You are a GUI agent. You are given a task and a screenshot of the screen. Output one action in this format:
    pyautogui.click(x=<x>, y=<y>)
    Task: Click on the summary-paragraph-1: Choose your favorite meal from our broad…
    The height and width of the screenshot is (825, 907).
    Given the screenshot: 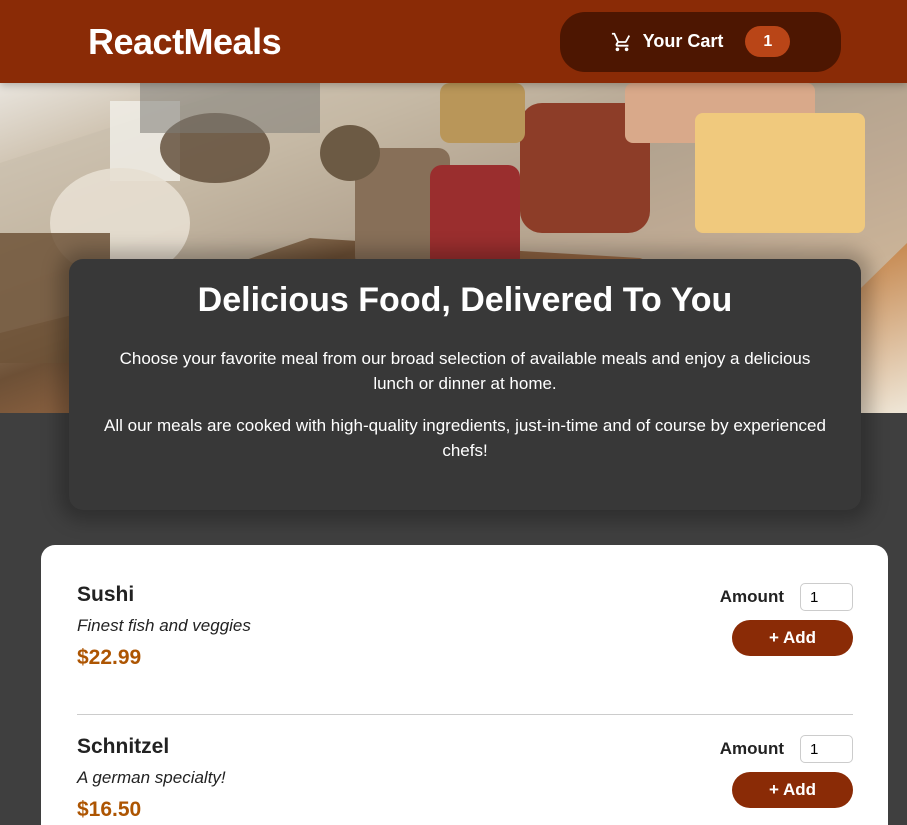 What is the action you would take?
    pyautogui.click(x=465, y=371)
    